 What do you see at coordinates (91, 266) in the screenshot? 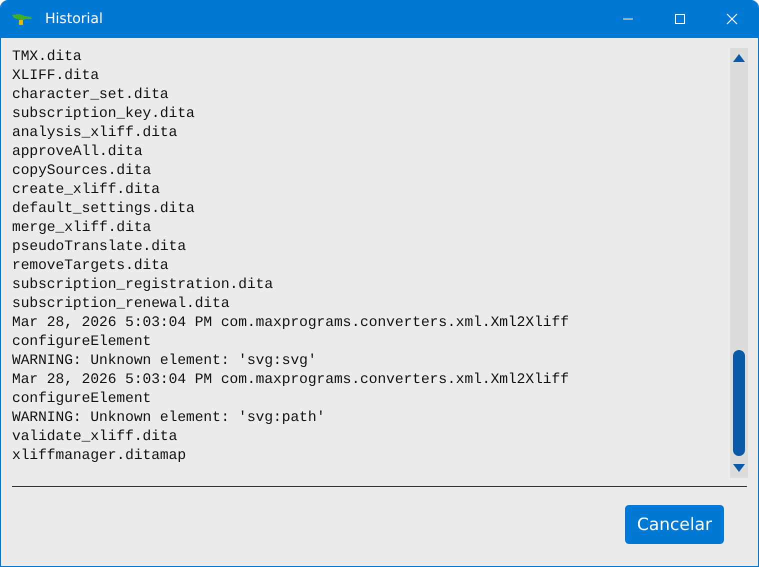
I see `log-line: removeTargets.dita` at bounding box center [91, 266].